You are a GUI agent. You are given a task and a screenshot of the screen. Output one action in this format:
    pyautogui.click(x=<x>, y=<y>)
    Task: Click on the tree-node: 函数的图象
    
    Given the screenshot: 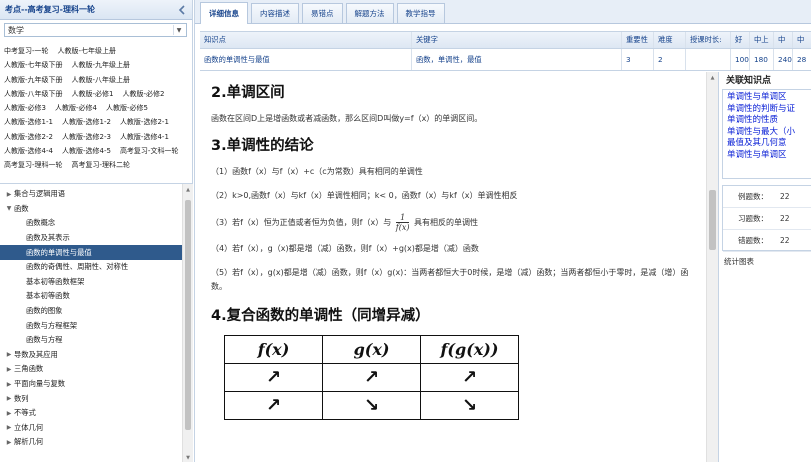 What is the action you would take?
    pyautogui.click(x=91, y=311)
    